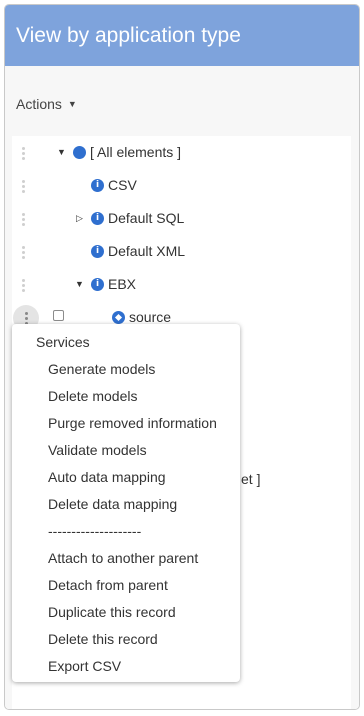  What do you see at coordinates (126, 612) in the screenshot?
I see `menu-item-duplicate-this-record: Duplicate this record` at bounding box center [126, 612].